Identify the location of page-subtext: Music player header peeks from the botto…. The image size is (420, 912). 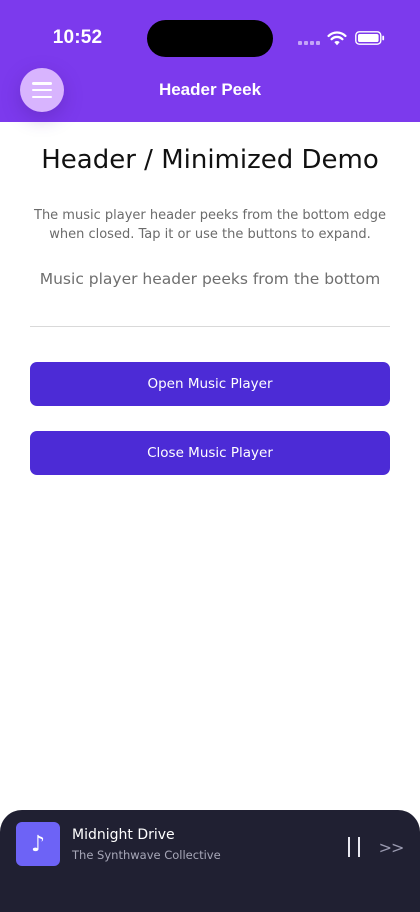
(210, 279).